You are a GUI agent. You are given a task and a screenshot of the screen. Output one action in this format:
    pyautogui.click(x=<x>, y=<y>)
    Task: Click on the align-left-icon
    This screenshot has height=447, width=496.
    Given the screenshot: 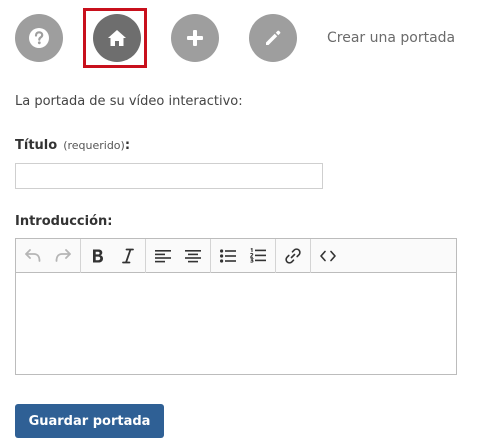 What is the action you would take?
    pyautogui.click(x=163, y=255)
    